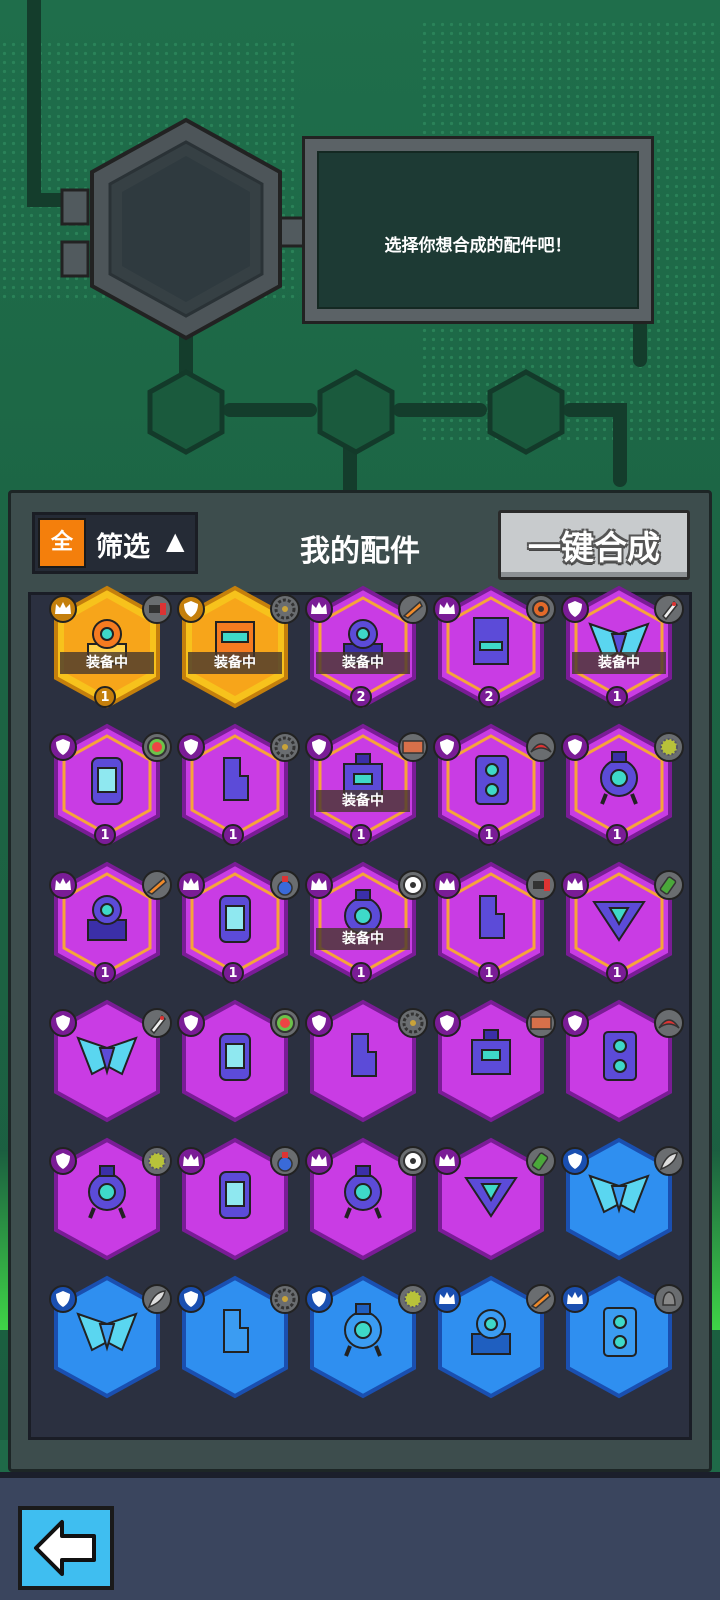 This screenshot has width=720, height=1600. I want to click on message-box: 选择你想合成的配件吧！, so click(478, 230).